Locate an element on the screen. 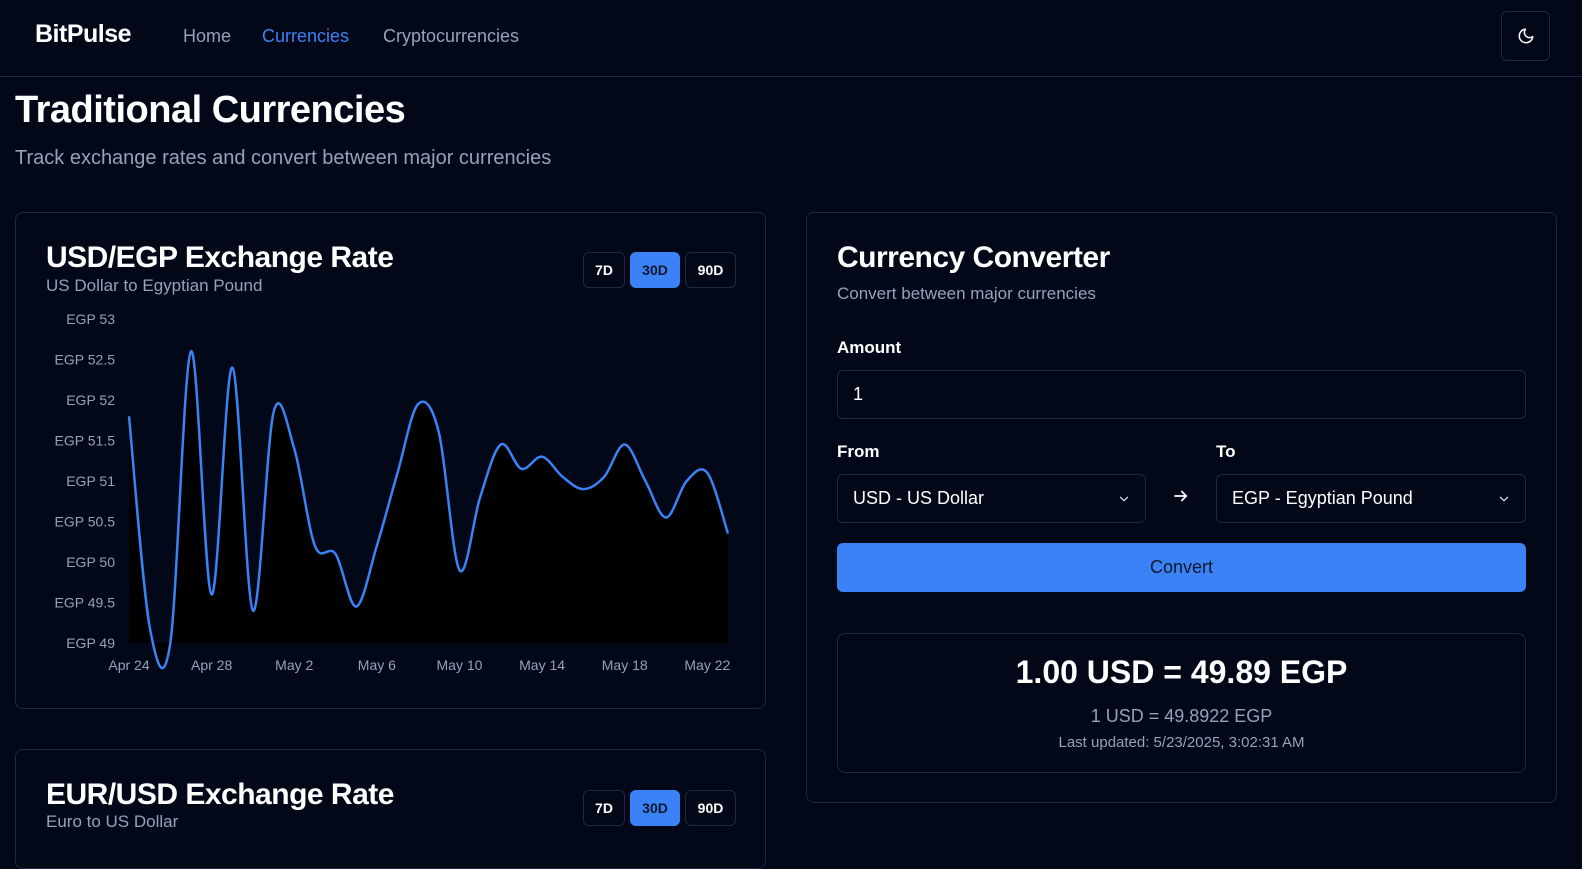  last-updated-text: Last updated: 5/23/2025, 3:02:31 AM is located at coordinates (1181, 742).